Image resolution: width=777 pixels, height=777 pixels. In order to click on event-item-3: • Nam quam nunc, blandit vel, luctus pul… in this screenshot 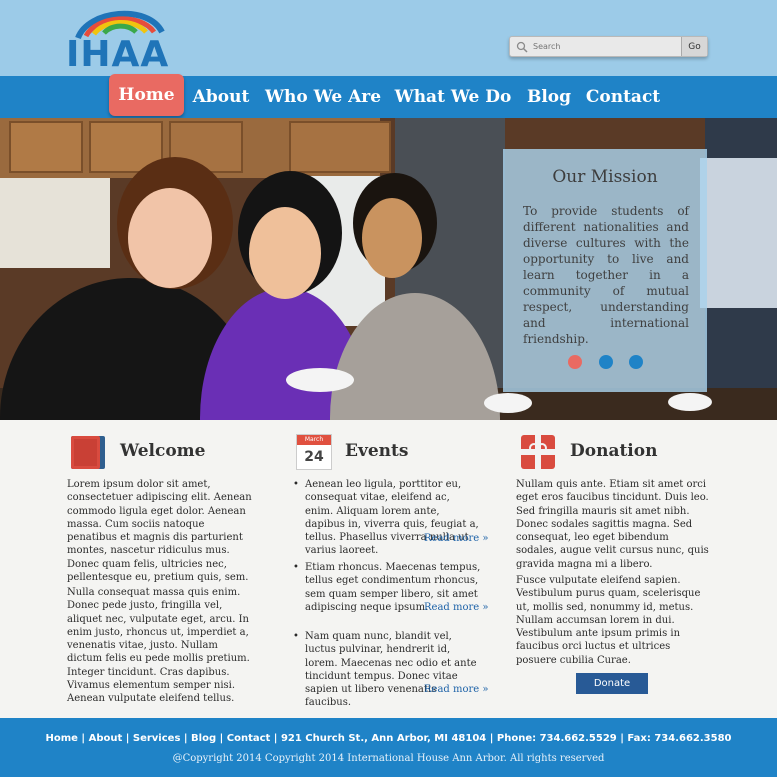, I will do `click(387, 670)`.